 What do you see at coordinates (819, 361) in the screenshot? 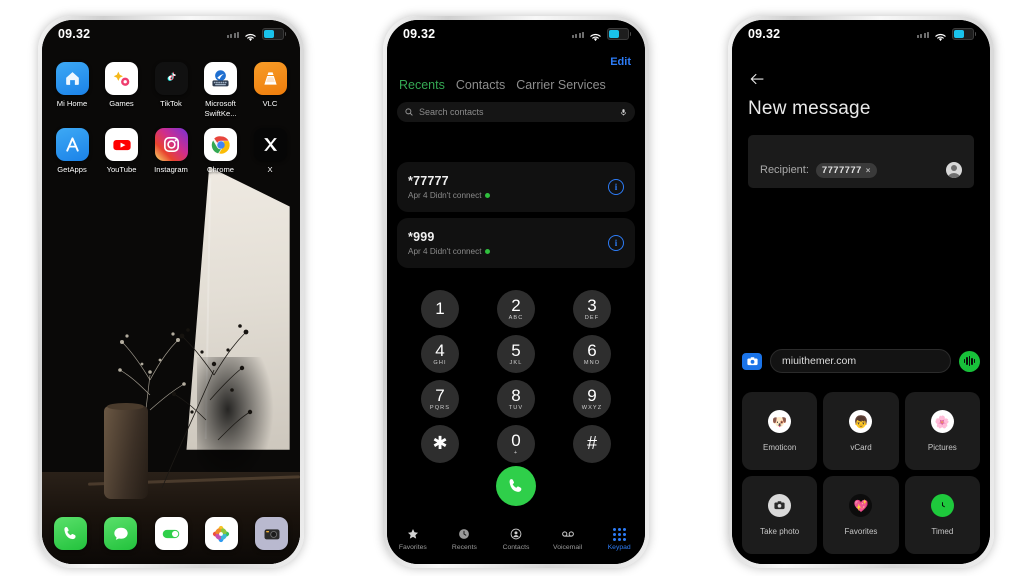
I see `message-input-value: miuithemer.com` at bounding box center [819, 361].